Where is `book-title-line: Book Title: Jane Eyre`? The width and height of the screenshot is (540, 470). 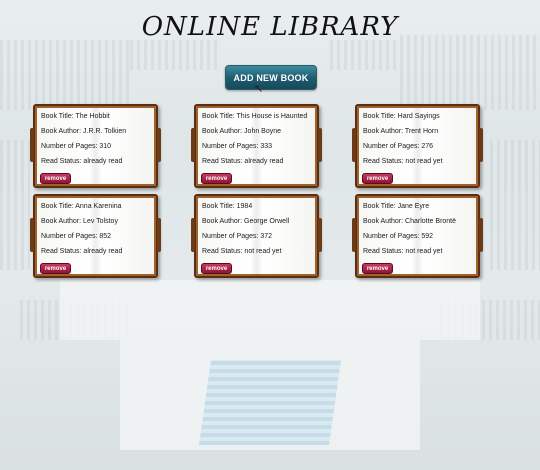
book-title-line: Book Title: Jane Eyre is located at coordinates (396, 206).